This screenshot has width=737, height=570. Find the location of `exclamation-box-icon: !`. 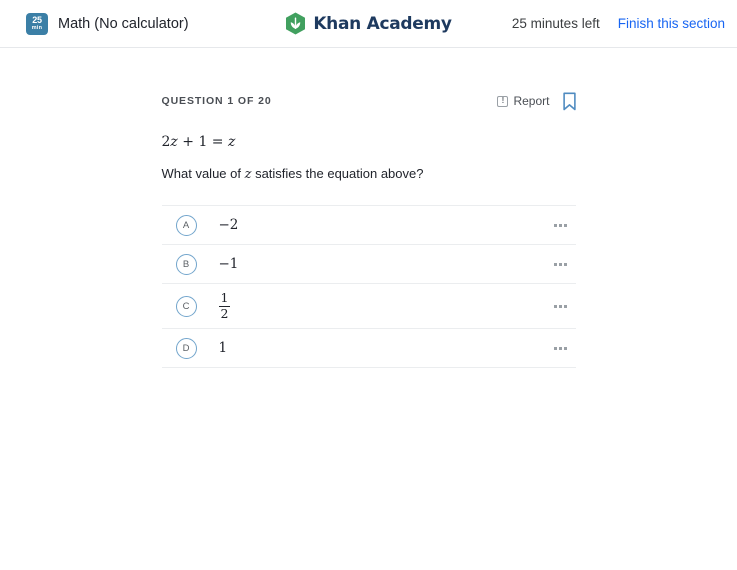

exclamation-box-icon: ! is located at coordinates (503, 101).